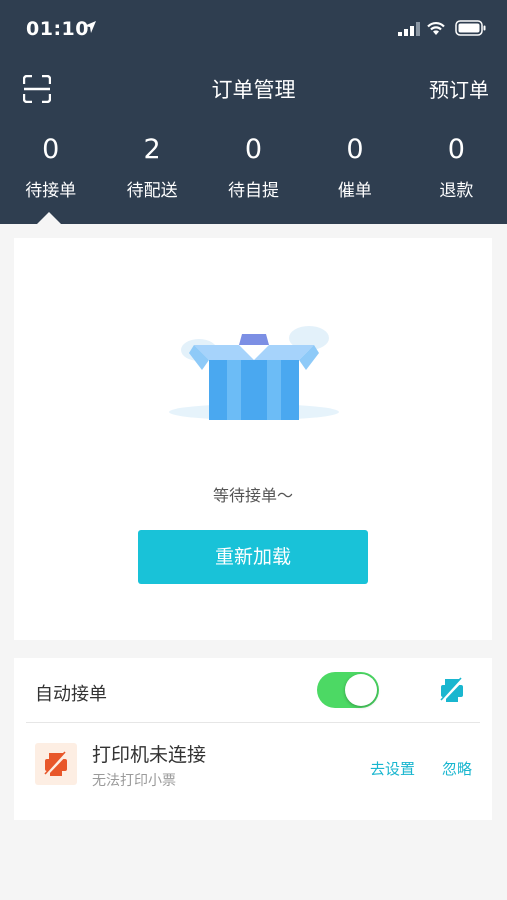  Describe the element at coordinates (149, 755) in the screenshot. I see `printer-status-title: 打印机未连接` at that location.